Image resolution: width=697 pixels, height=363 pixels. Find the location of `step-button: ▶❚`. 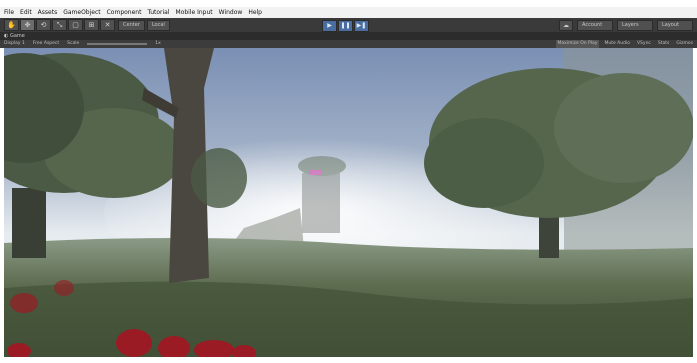

step-button: ▶❚ is located at coordinates (361, 26).